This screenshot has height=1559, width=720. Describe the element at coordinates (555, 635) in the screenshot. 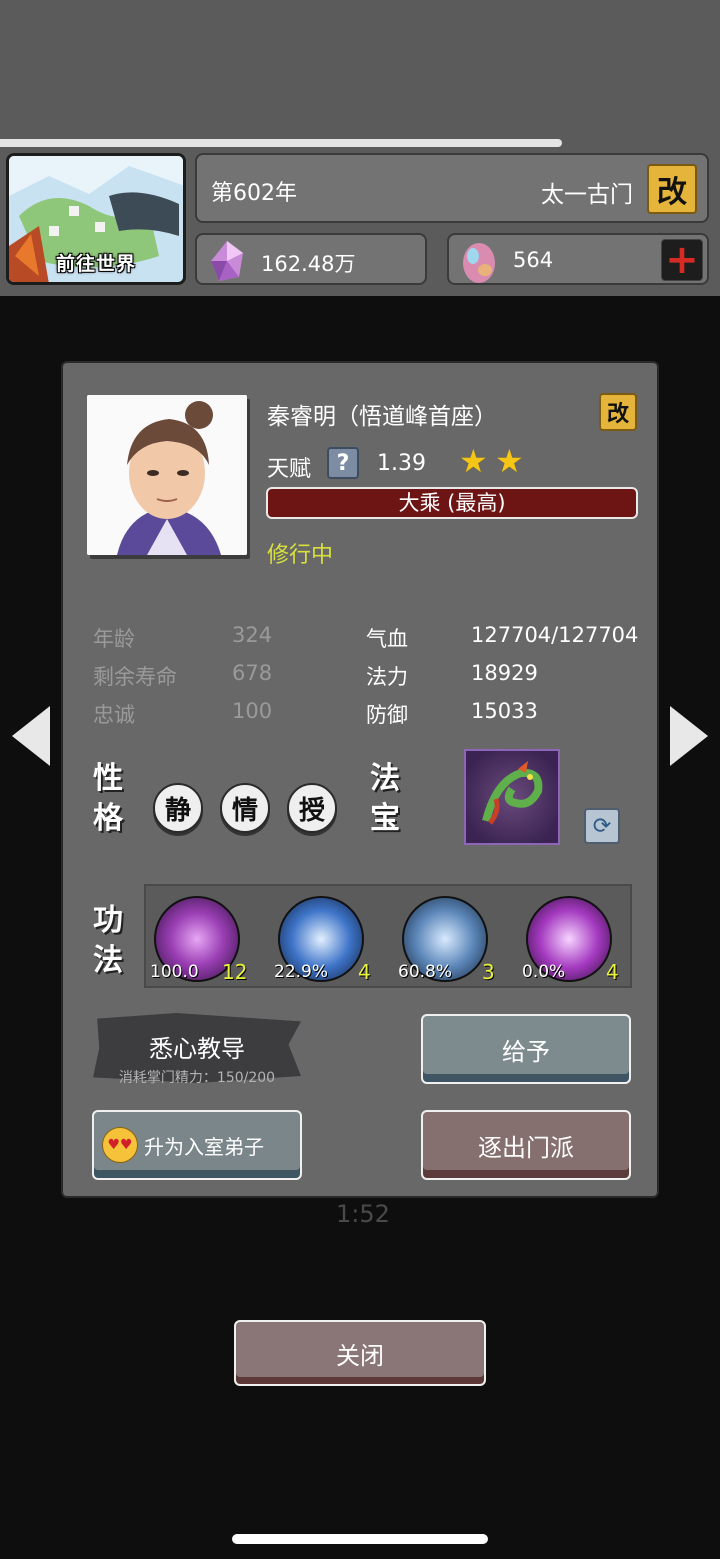

I see `stat-value-hp: 127704/127704` at that location.